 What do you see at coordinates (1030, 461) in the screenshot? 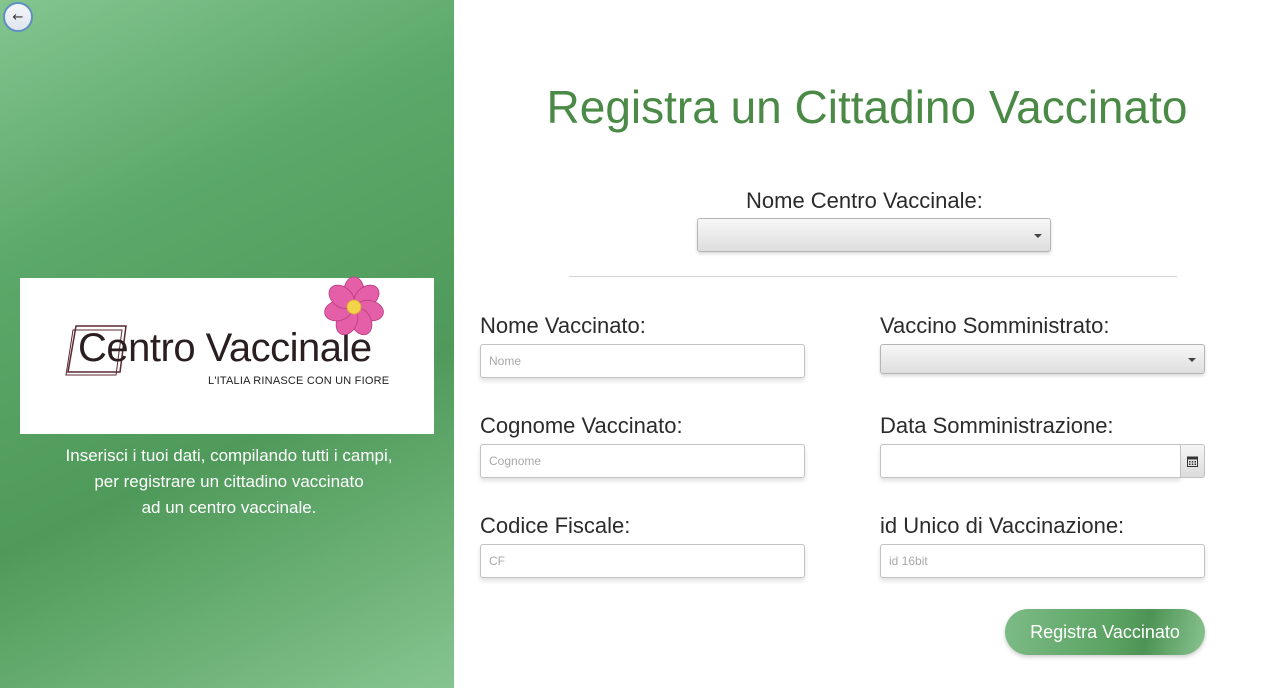
I see `date-input` at bounding box center [1030, 461].